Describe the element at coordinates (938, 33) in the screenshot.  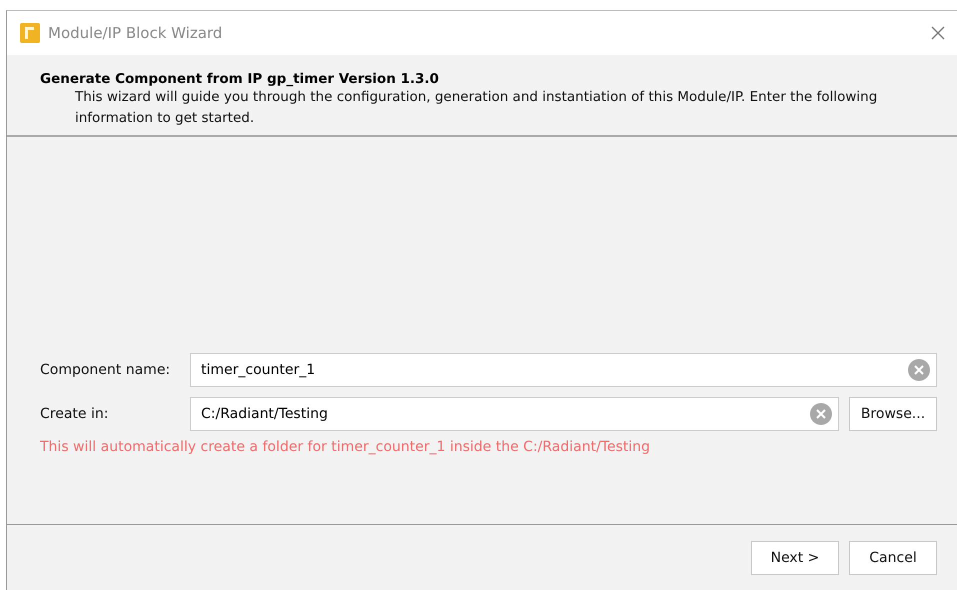
I see `close-icon` at that location.